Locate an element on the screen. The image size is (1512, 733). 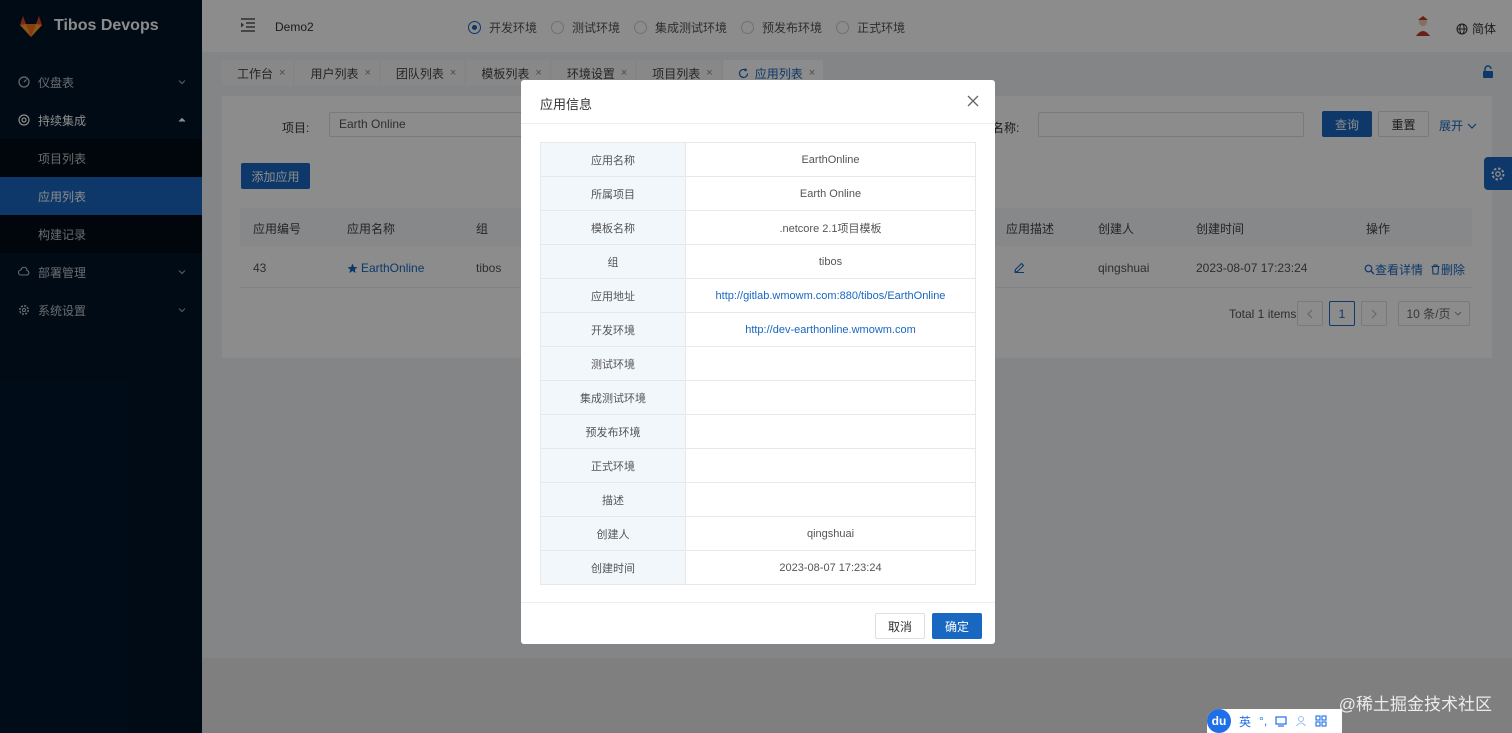
ime-mode: 英 is located at coordinates (1245, 721).